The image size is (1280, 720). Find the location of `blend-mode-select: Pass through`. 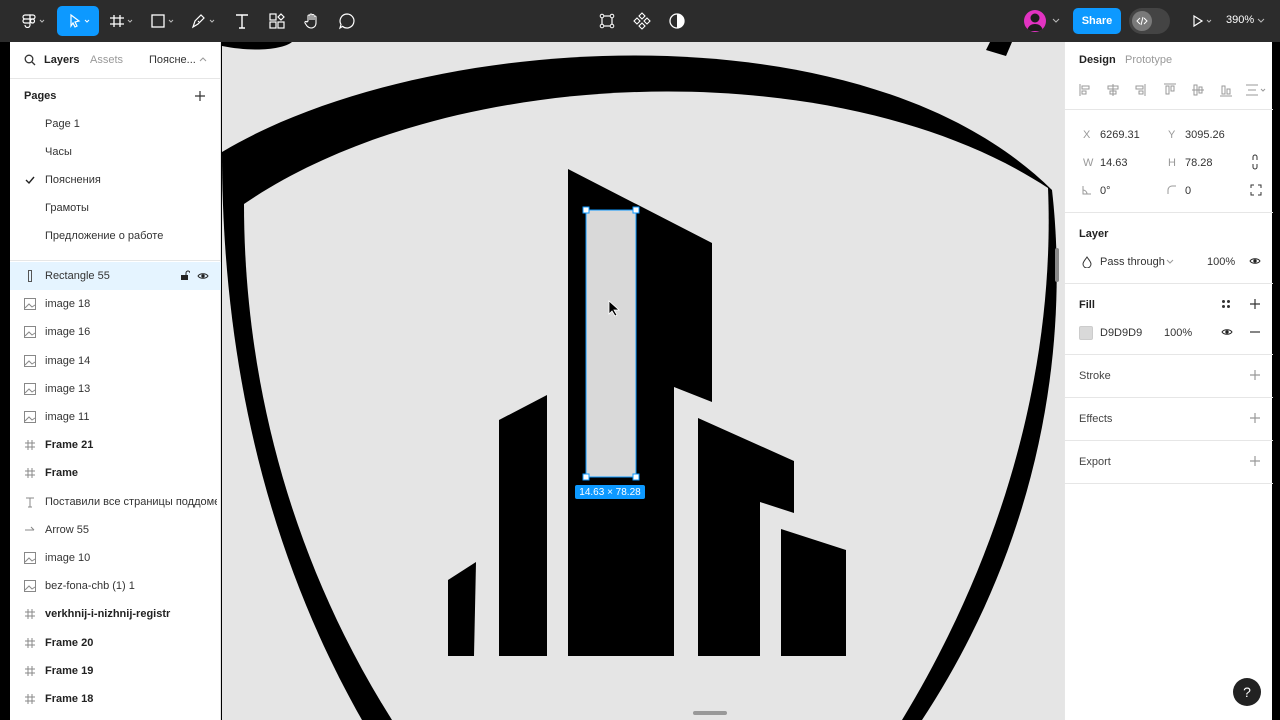

blend-mode-select: Pass through is located at coordinates (1132, 262).